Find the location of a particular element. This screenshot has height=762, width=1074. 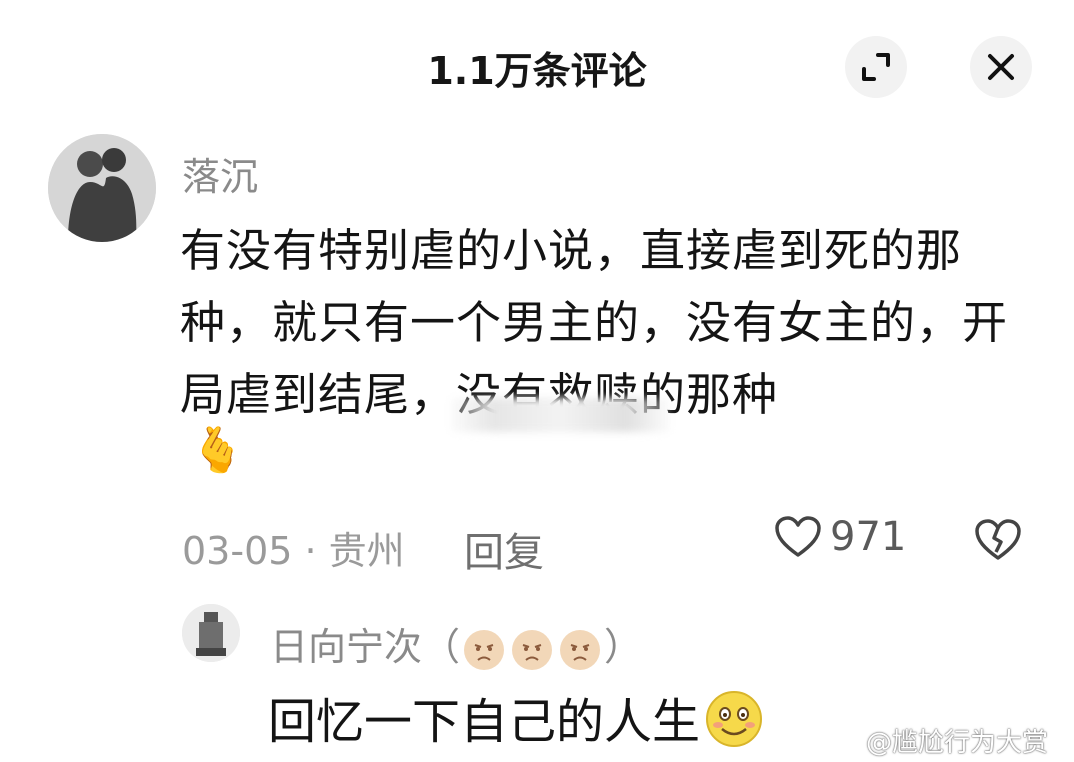

comment-meta: 03-05 · 贵州 is located at coordinates (293, 551).